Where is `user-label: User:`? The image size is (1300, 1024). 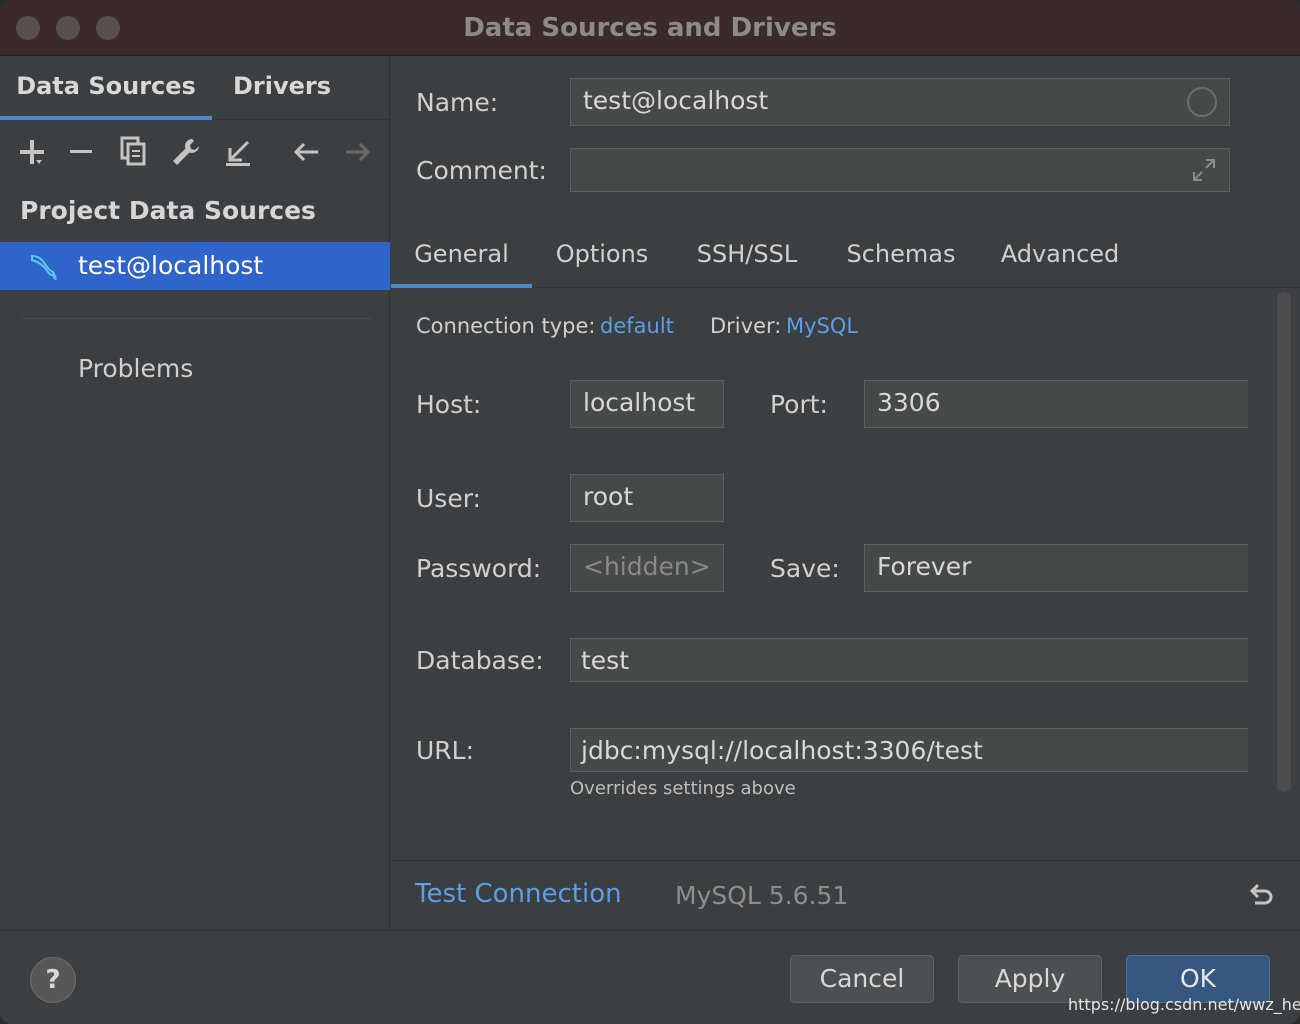
user-label: User: is located at coordinates (448, 498).